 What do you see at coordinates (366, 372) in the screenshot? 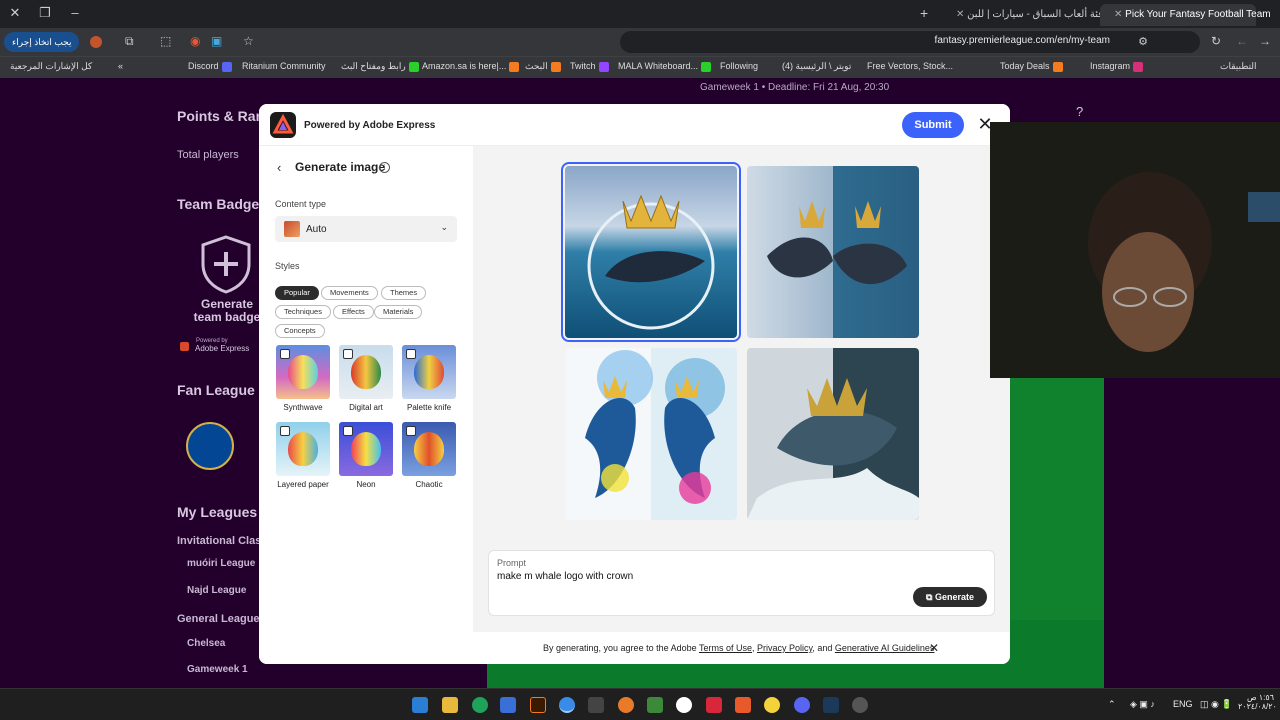
I see `style-tile-digital-art` at bounding box center [366, 372].